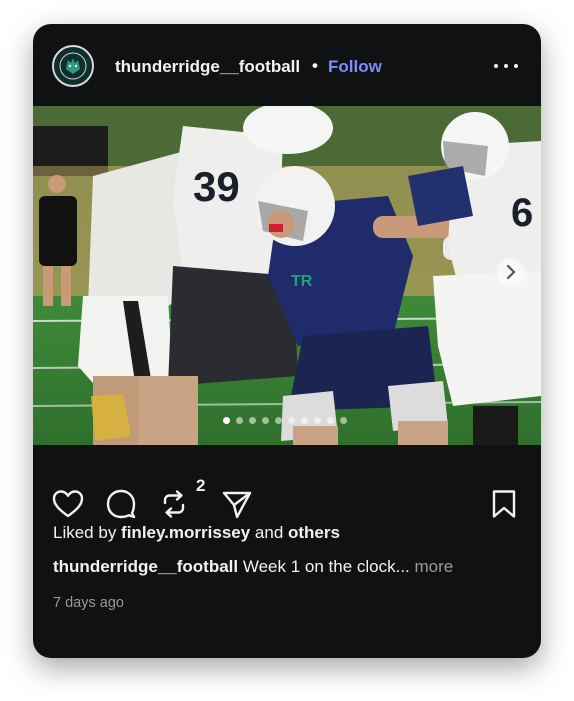 This screenshot has width=574, height=701. Describe the element at coordinates (237, 507) in the screenshot. I see `send-icon` at that location.